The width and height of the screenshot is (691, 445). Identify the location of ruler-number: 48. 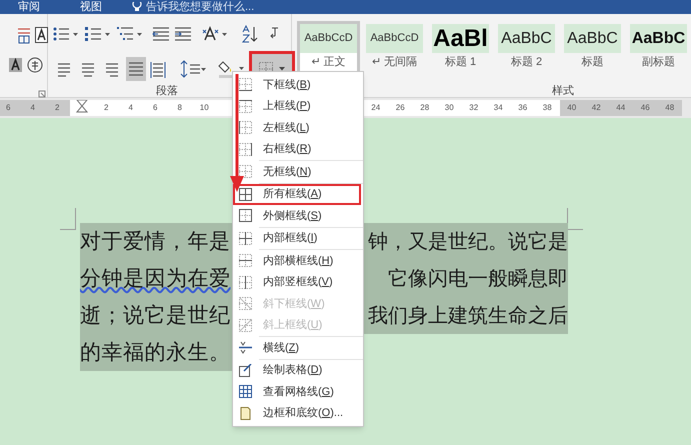
(669, 108).